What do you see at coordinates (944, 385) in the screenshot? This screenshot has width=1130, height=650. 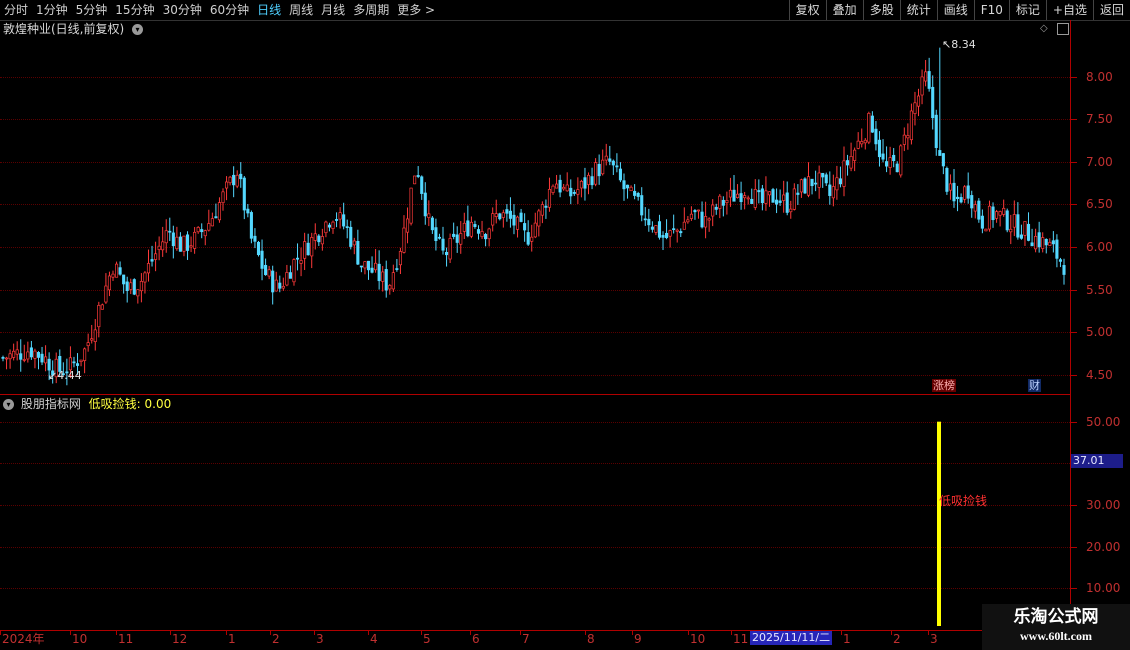 I see `limit-up-badge: 涨榜` at bounding box center [944, 385].